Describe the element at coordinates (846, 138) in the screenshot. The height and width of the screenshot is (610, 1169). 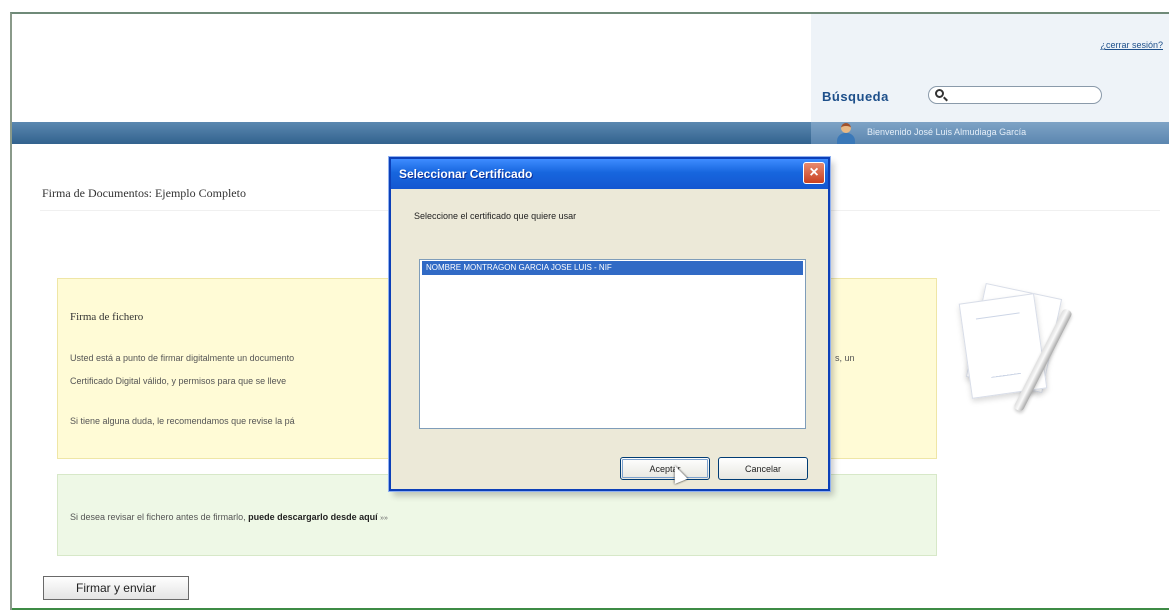
I see `avatar-body` at that location.